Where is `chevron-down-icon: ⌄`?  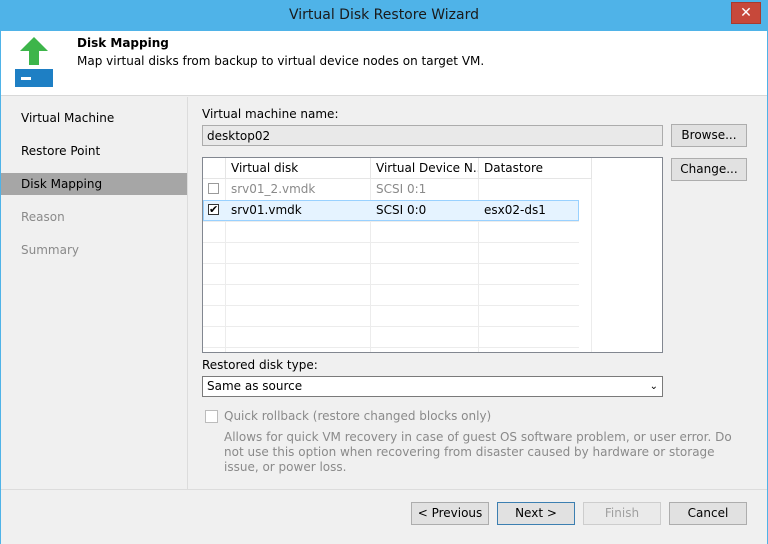
chevron-down-icon: ⌄ is located at coordinates (653, 386).